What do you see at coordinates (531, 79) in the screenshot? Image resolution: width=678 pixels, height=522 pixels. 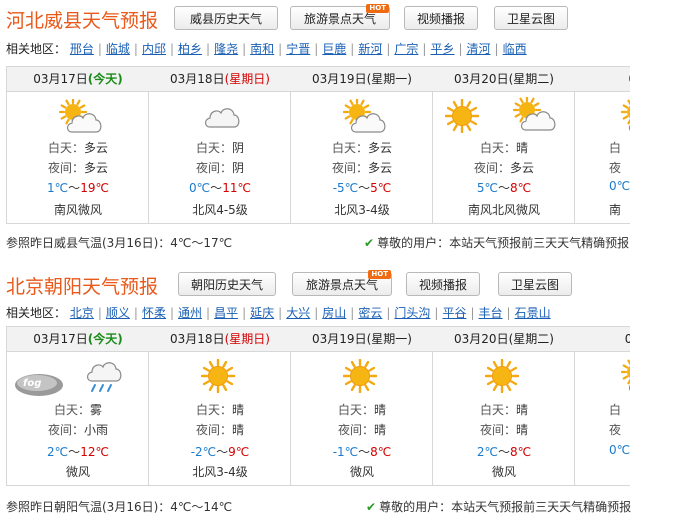 I see `day-weekday: (星期二)` at bounding box center [531, 79].